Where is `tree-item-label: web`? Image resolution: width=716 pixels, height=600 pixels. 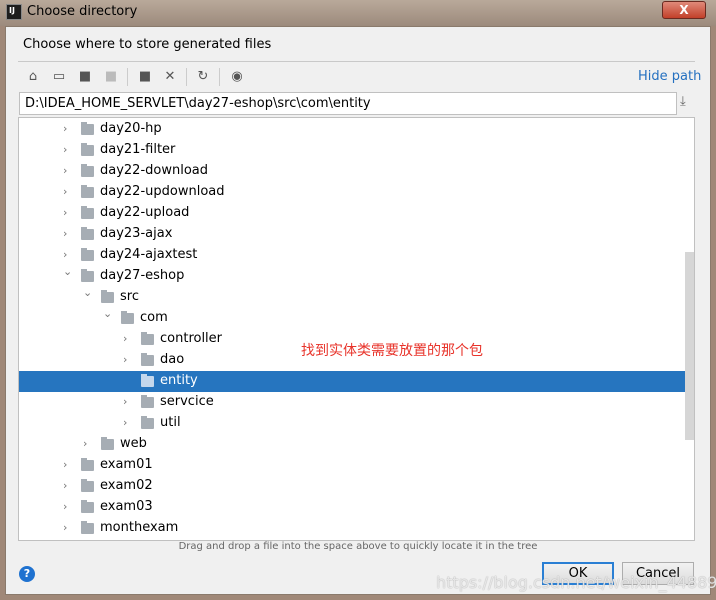
tree-item-label: web is located at coordinates (133, 443).